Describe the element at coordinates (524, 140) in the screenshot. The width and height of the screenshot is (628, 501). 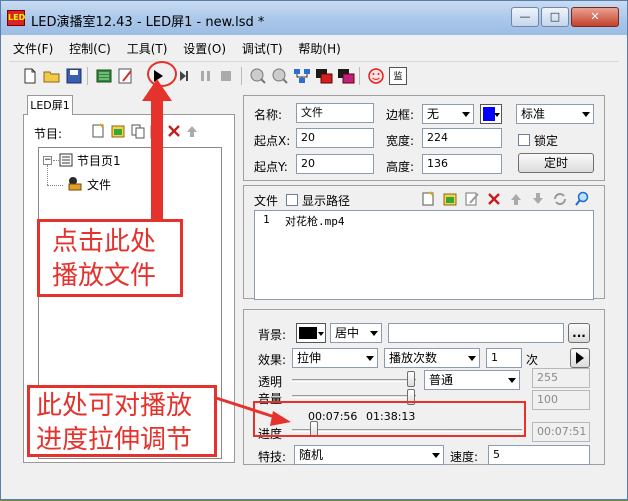
I see `lock-checkbox` at that location.